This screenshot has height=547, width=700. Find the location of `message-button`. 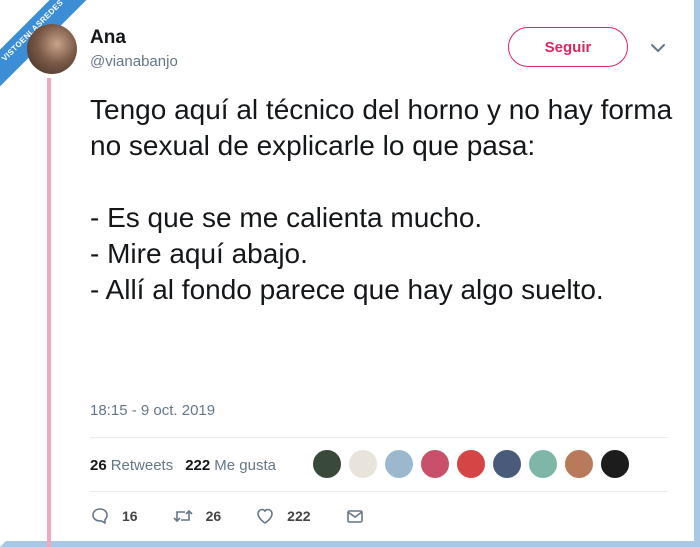

message-button is located at coordinates (361, 516).